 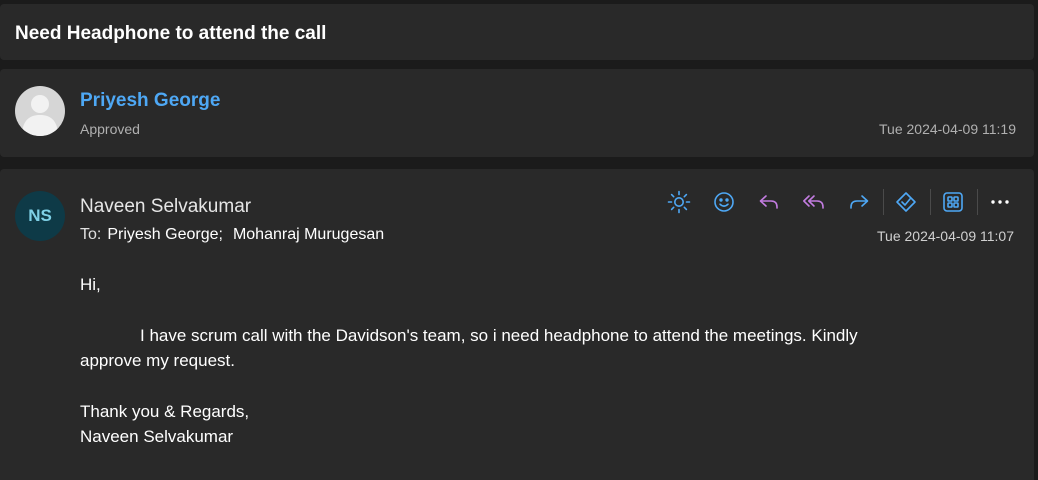 I want to click on emoji-icon, so click(x=724, y=202).